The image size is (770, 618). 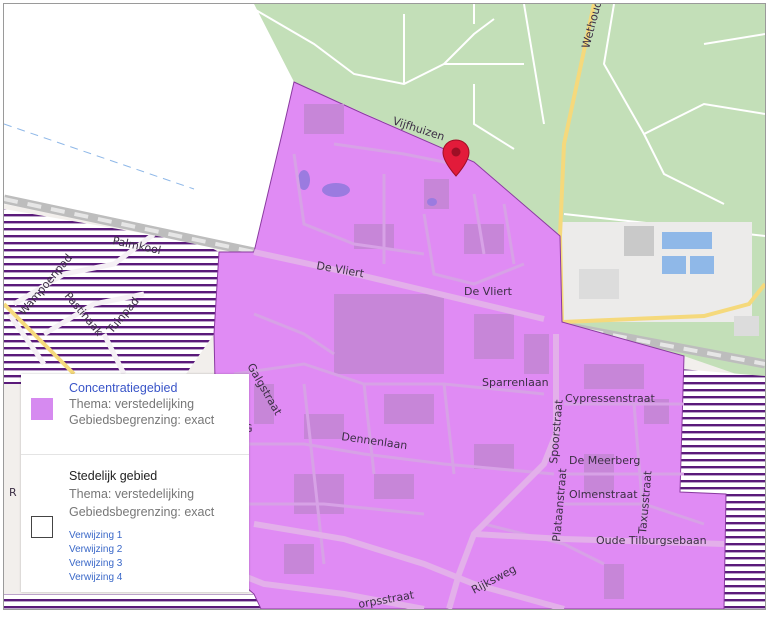 What do you see at coordinates (604, 460) in the screenshot?
I see `street-label: De Meerberg` at bounding box center [604, 460].